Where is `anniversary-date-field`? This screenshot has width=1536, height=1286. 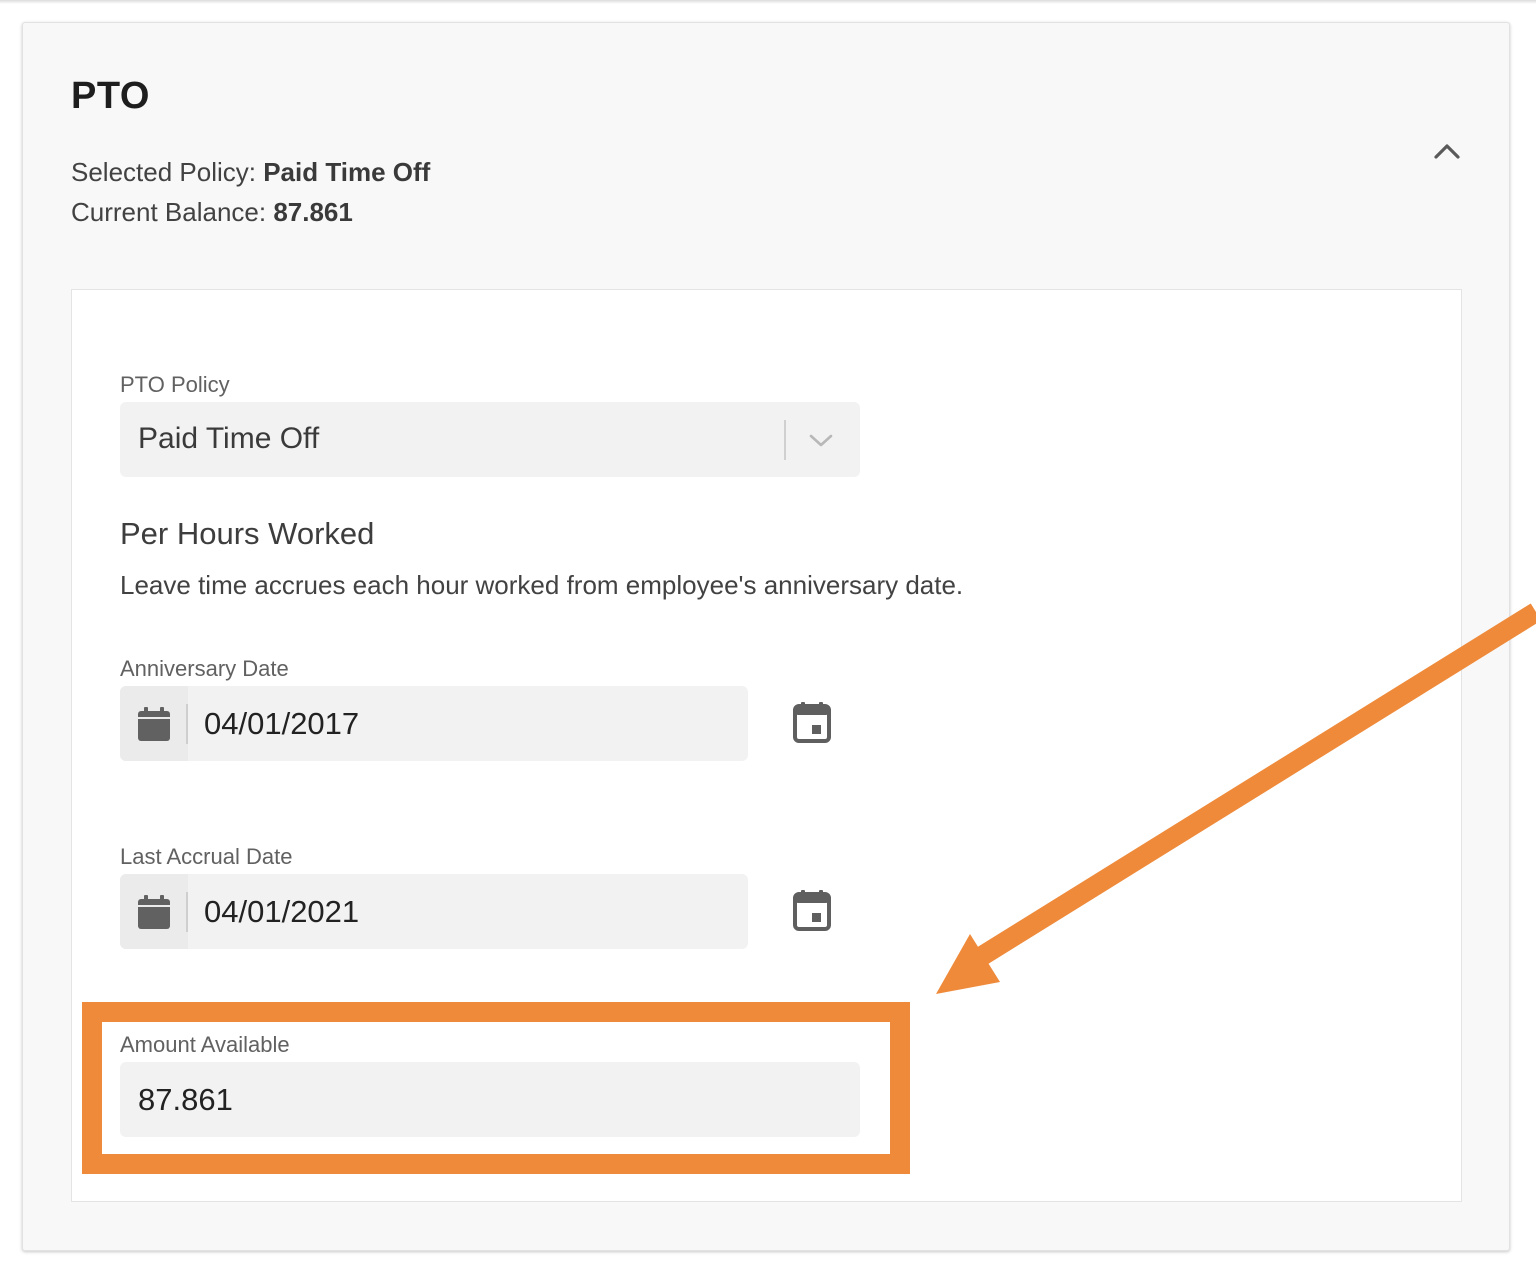 anniversary-date-field is located at coordinates (434, 723).